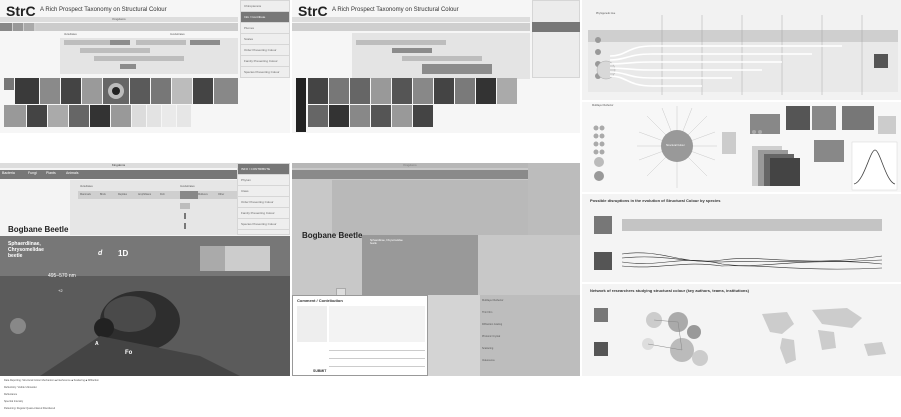 The image size is (901, 417). What do you see at coordinates (265, 72) in the screenshot?
I see `side-item-6: Species Presenting Colour` at bounding box center [265, 72].